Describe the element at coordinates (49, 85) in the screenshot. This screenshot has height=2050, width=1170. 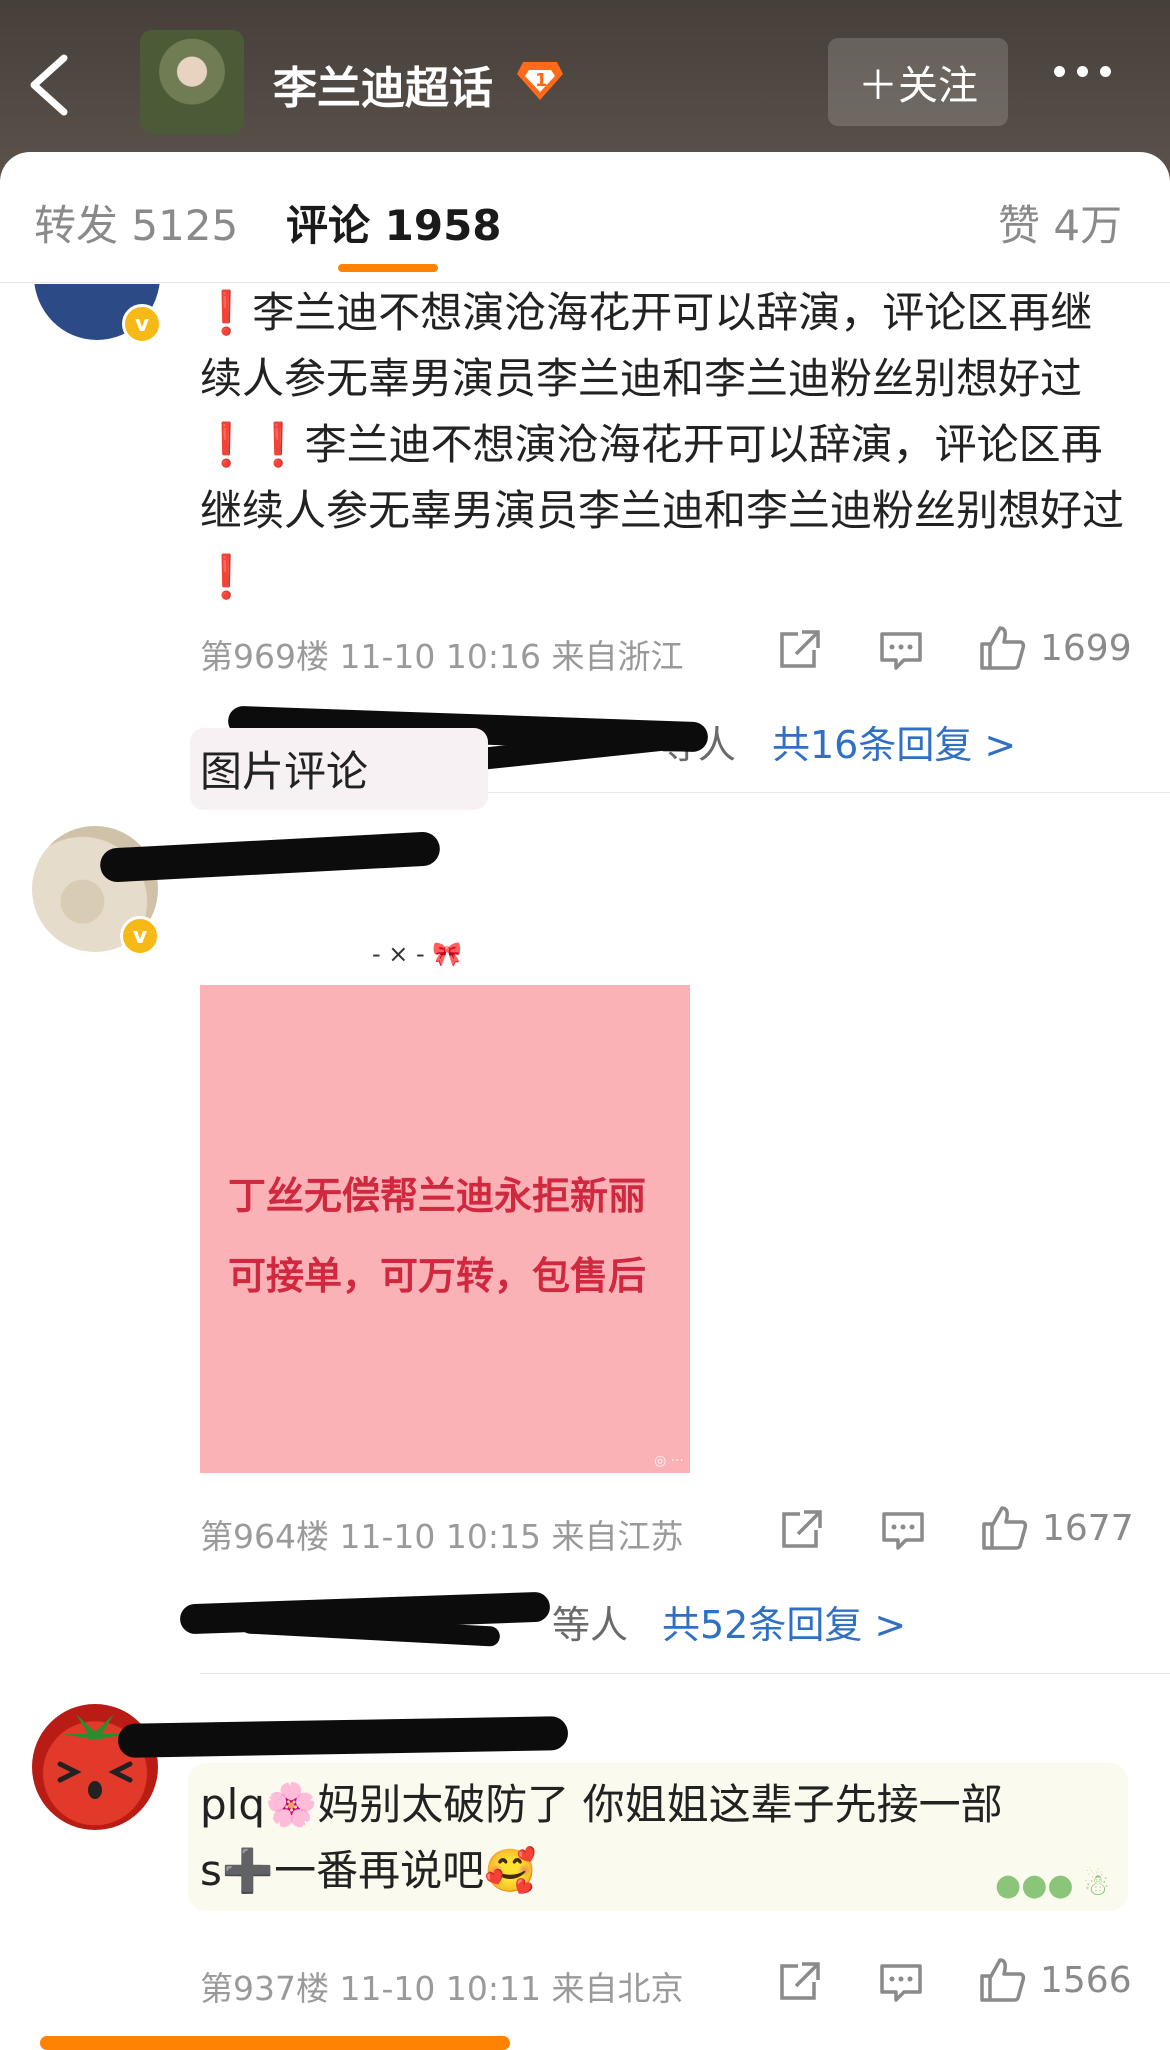
I see `chevron-left-icon` at that location.